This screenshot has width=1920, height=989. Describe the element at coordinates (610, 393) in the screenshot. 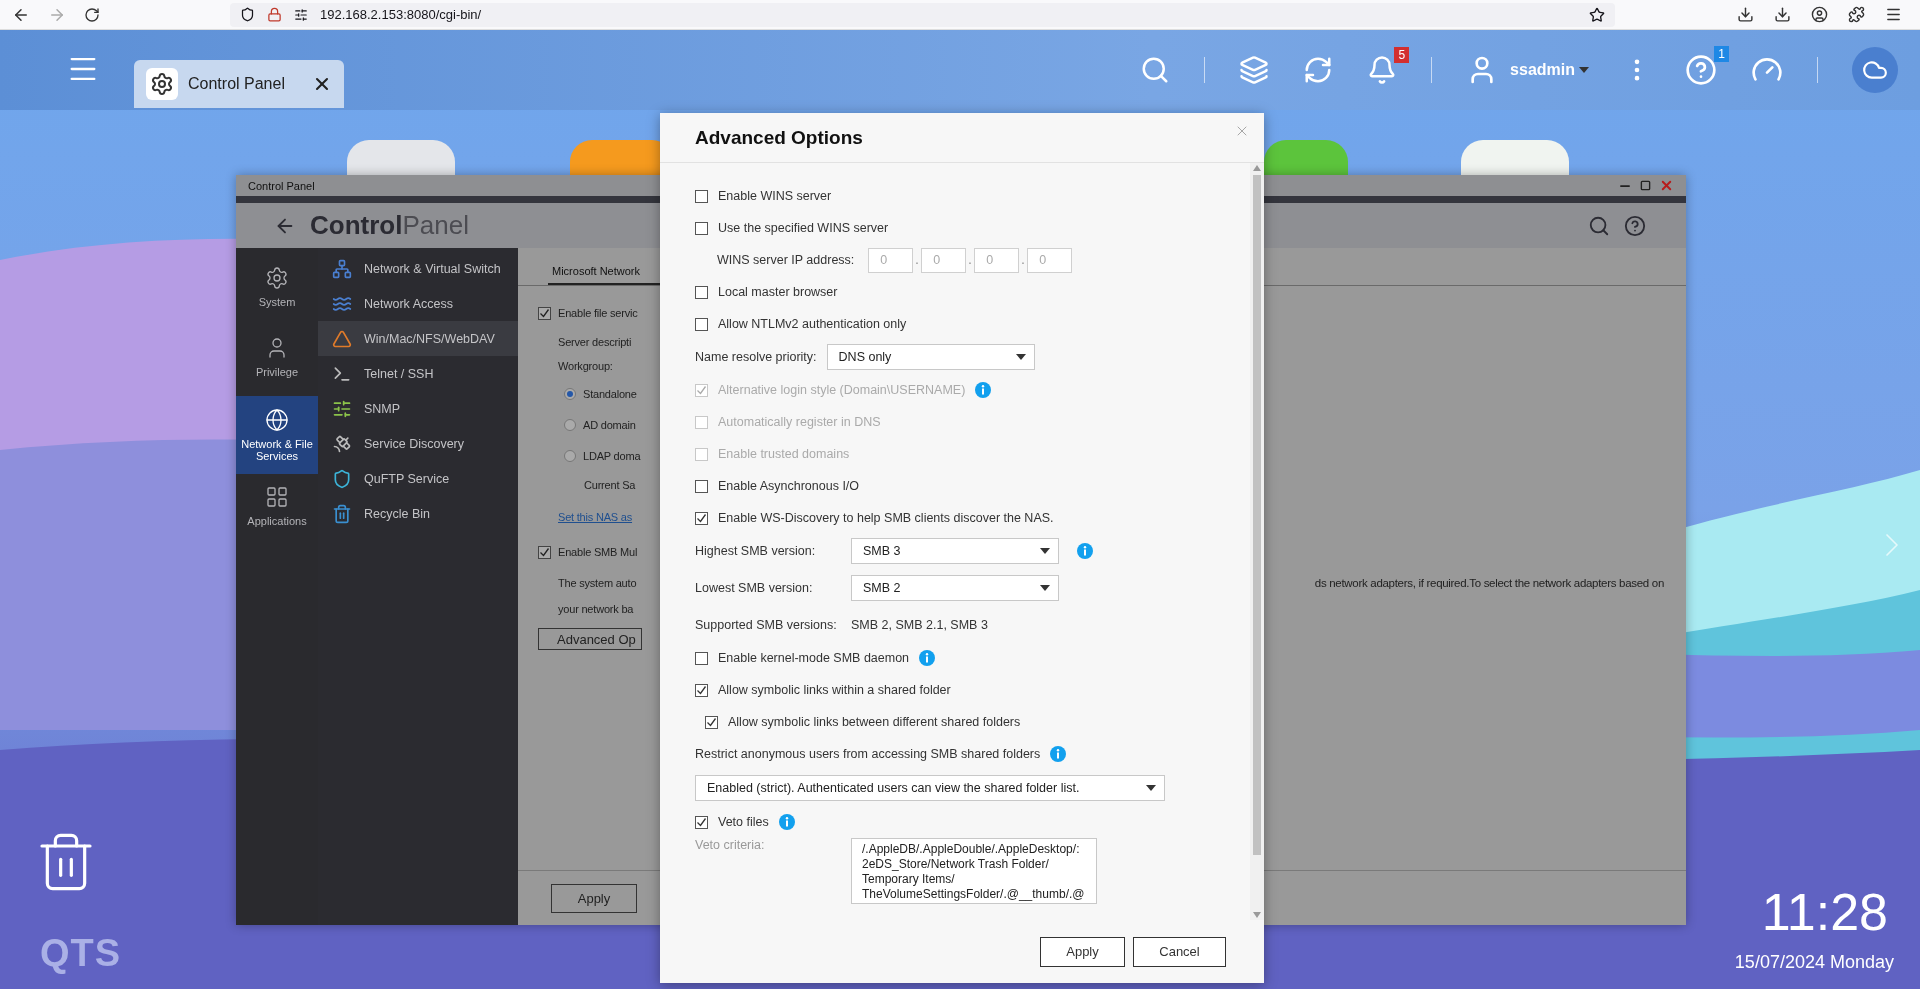

I see `radio-label: Standalone` at that location.